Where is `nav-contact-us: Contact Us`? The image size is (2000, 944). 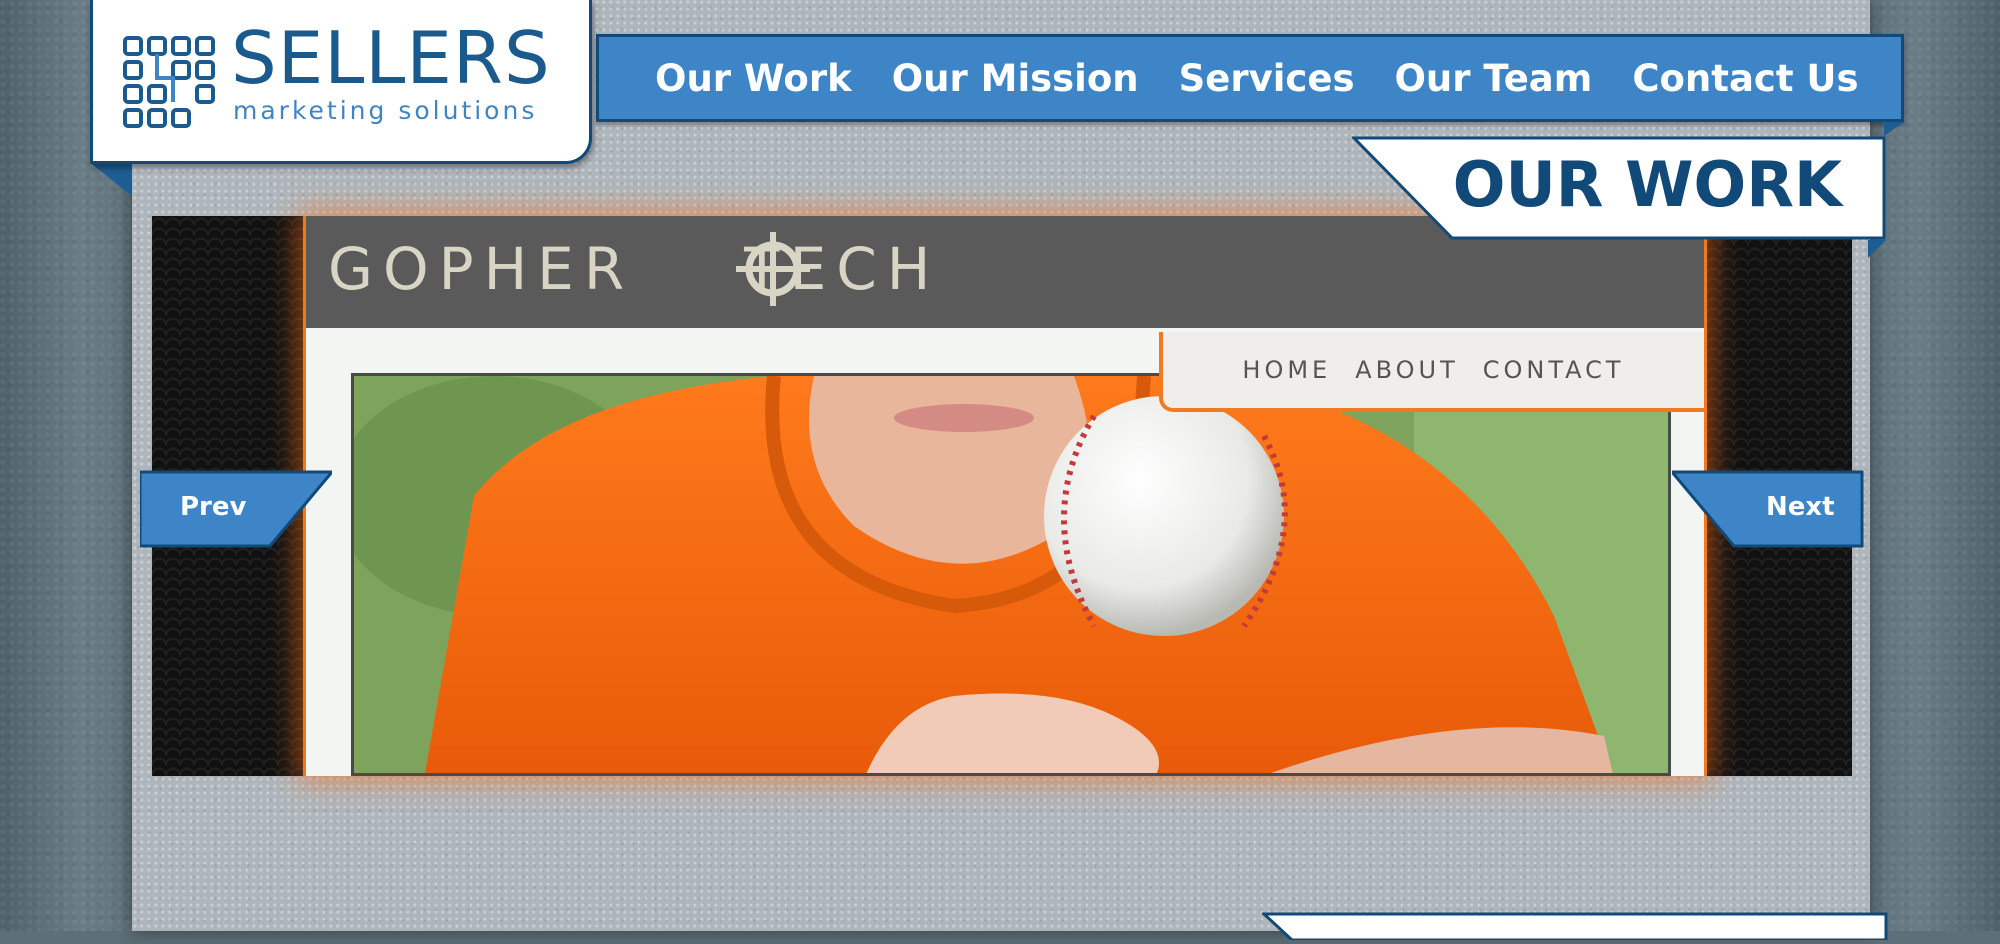 nav-contact-us: Contact Us is located at coordinates (1745, 78).